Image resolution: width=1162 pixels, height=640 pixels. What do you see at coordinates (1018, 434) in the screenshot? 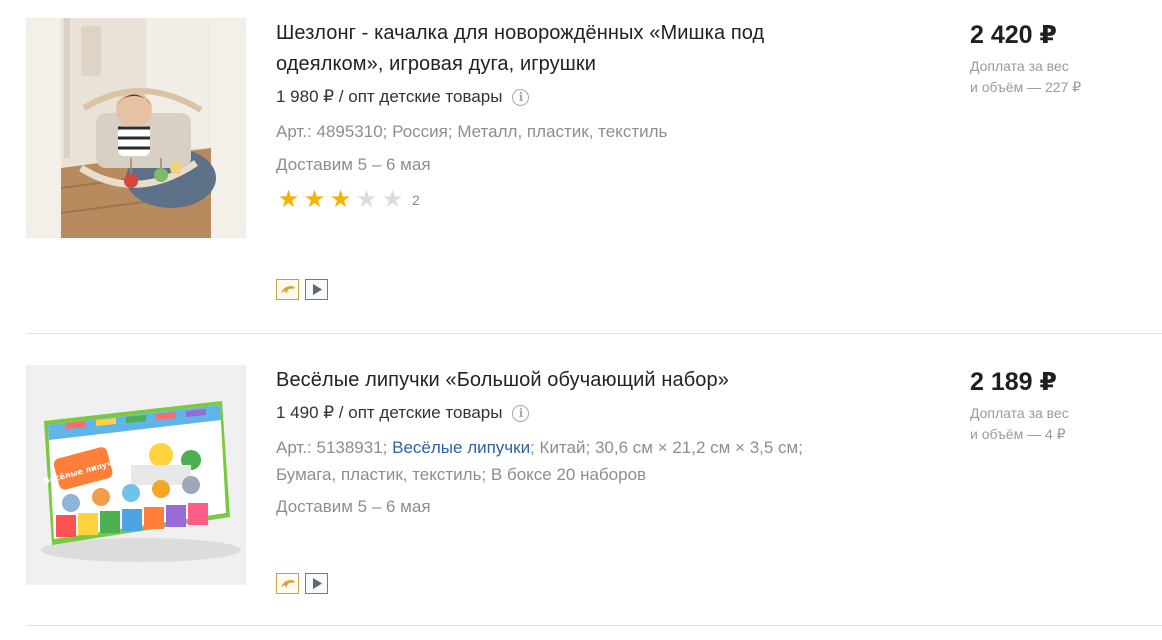
I see `extra-charge-line2: и объём — 4 ₽` at bounding box center [1018, 434].